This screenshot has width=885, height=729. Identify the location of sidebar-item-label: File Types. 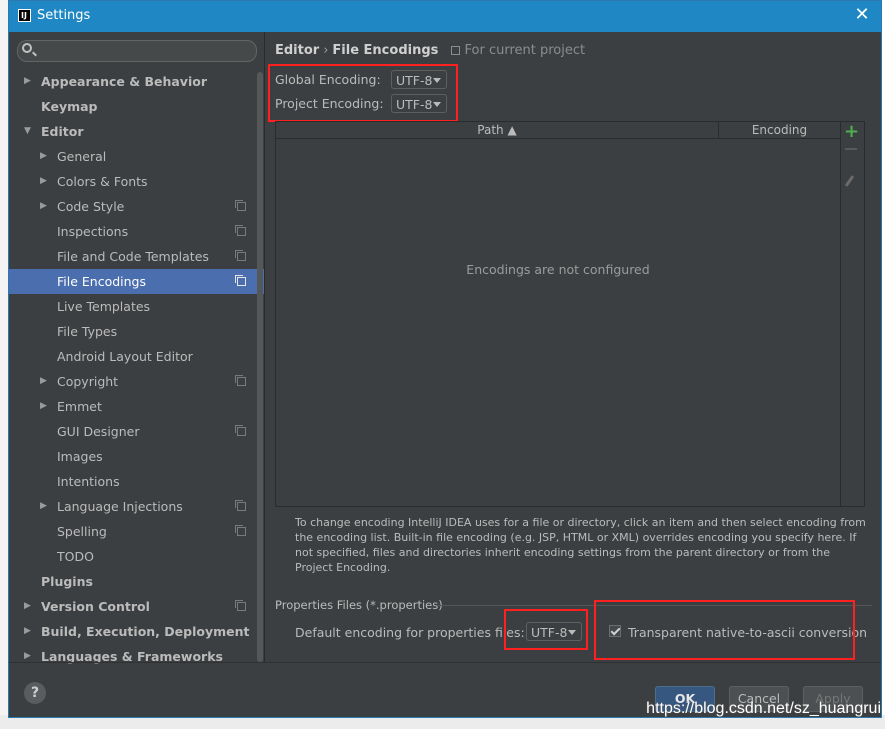
(87, 331).